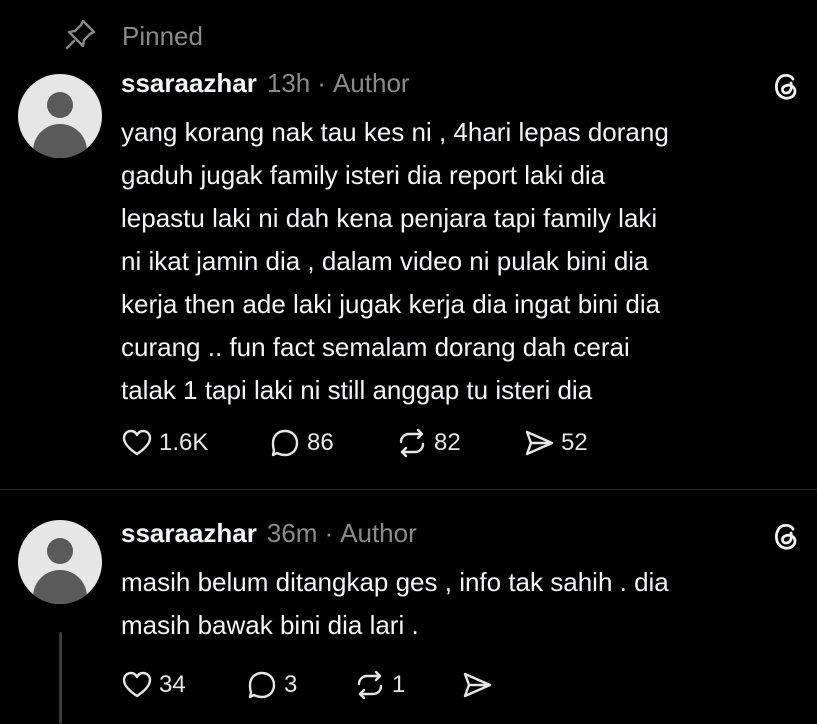 Image resolution: width=817 pixels, height=724 pixels. What do you see at coordinates (292, 533) in the screenshot?
I see `post-time: 36m` at bounding box center [292, 533].